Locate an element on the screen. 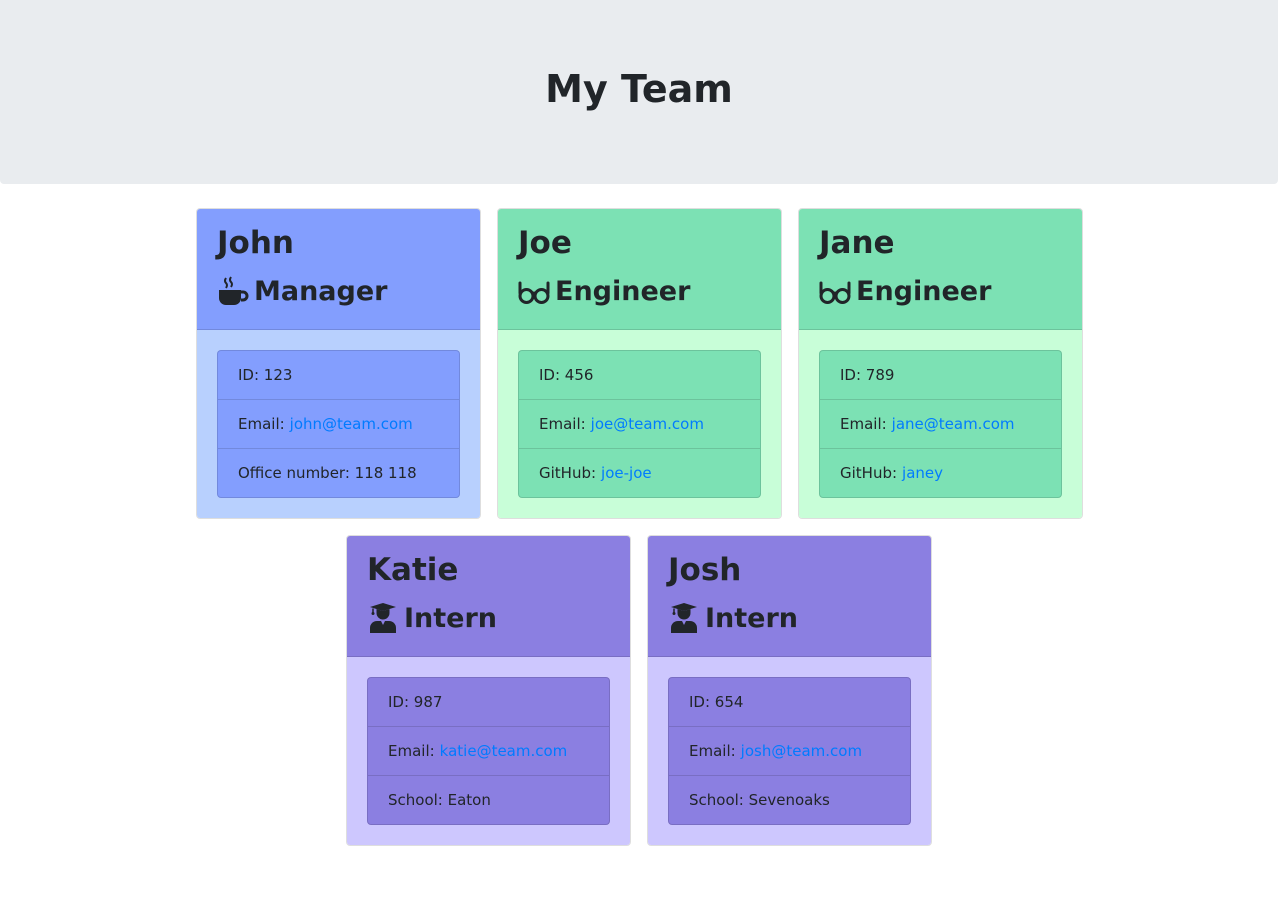  school-text: School: Eaton is located at coordinates (439, 800).